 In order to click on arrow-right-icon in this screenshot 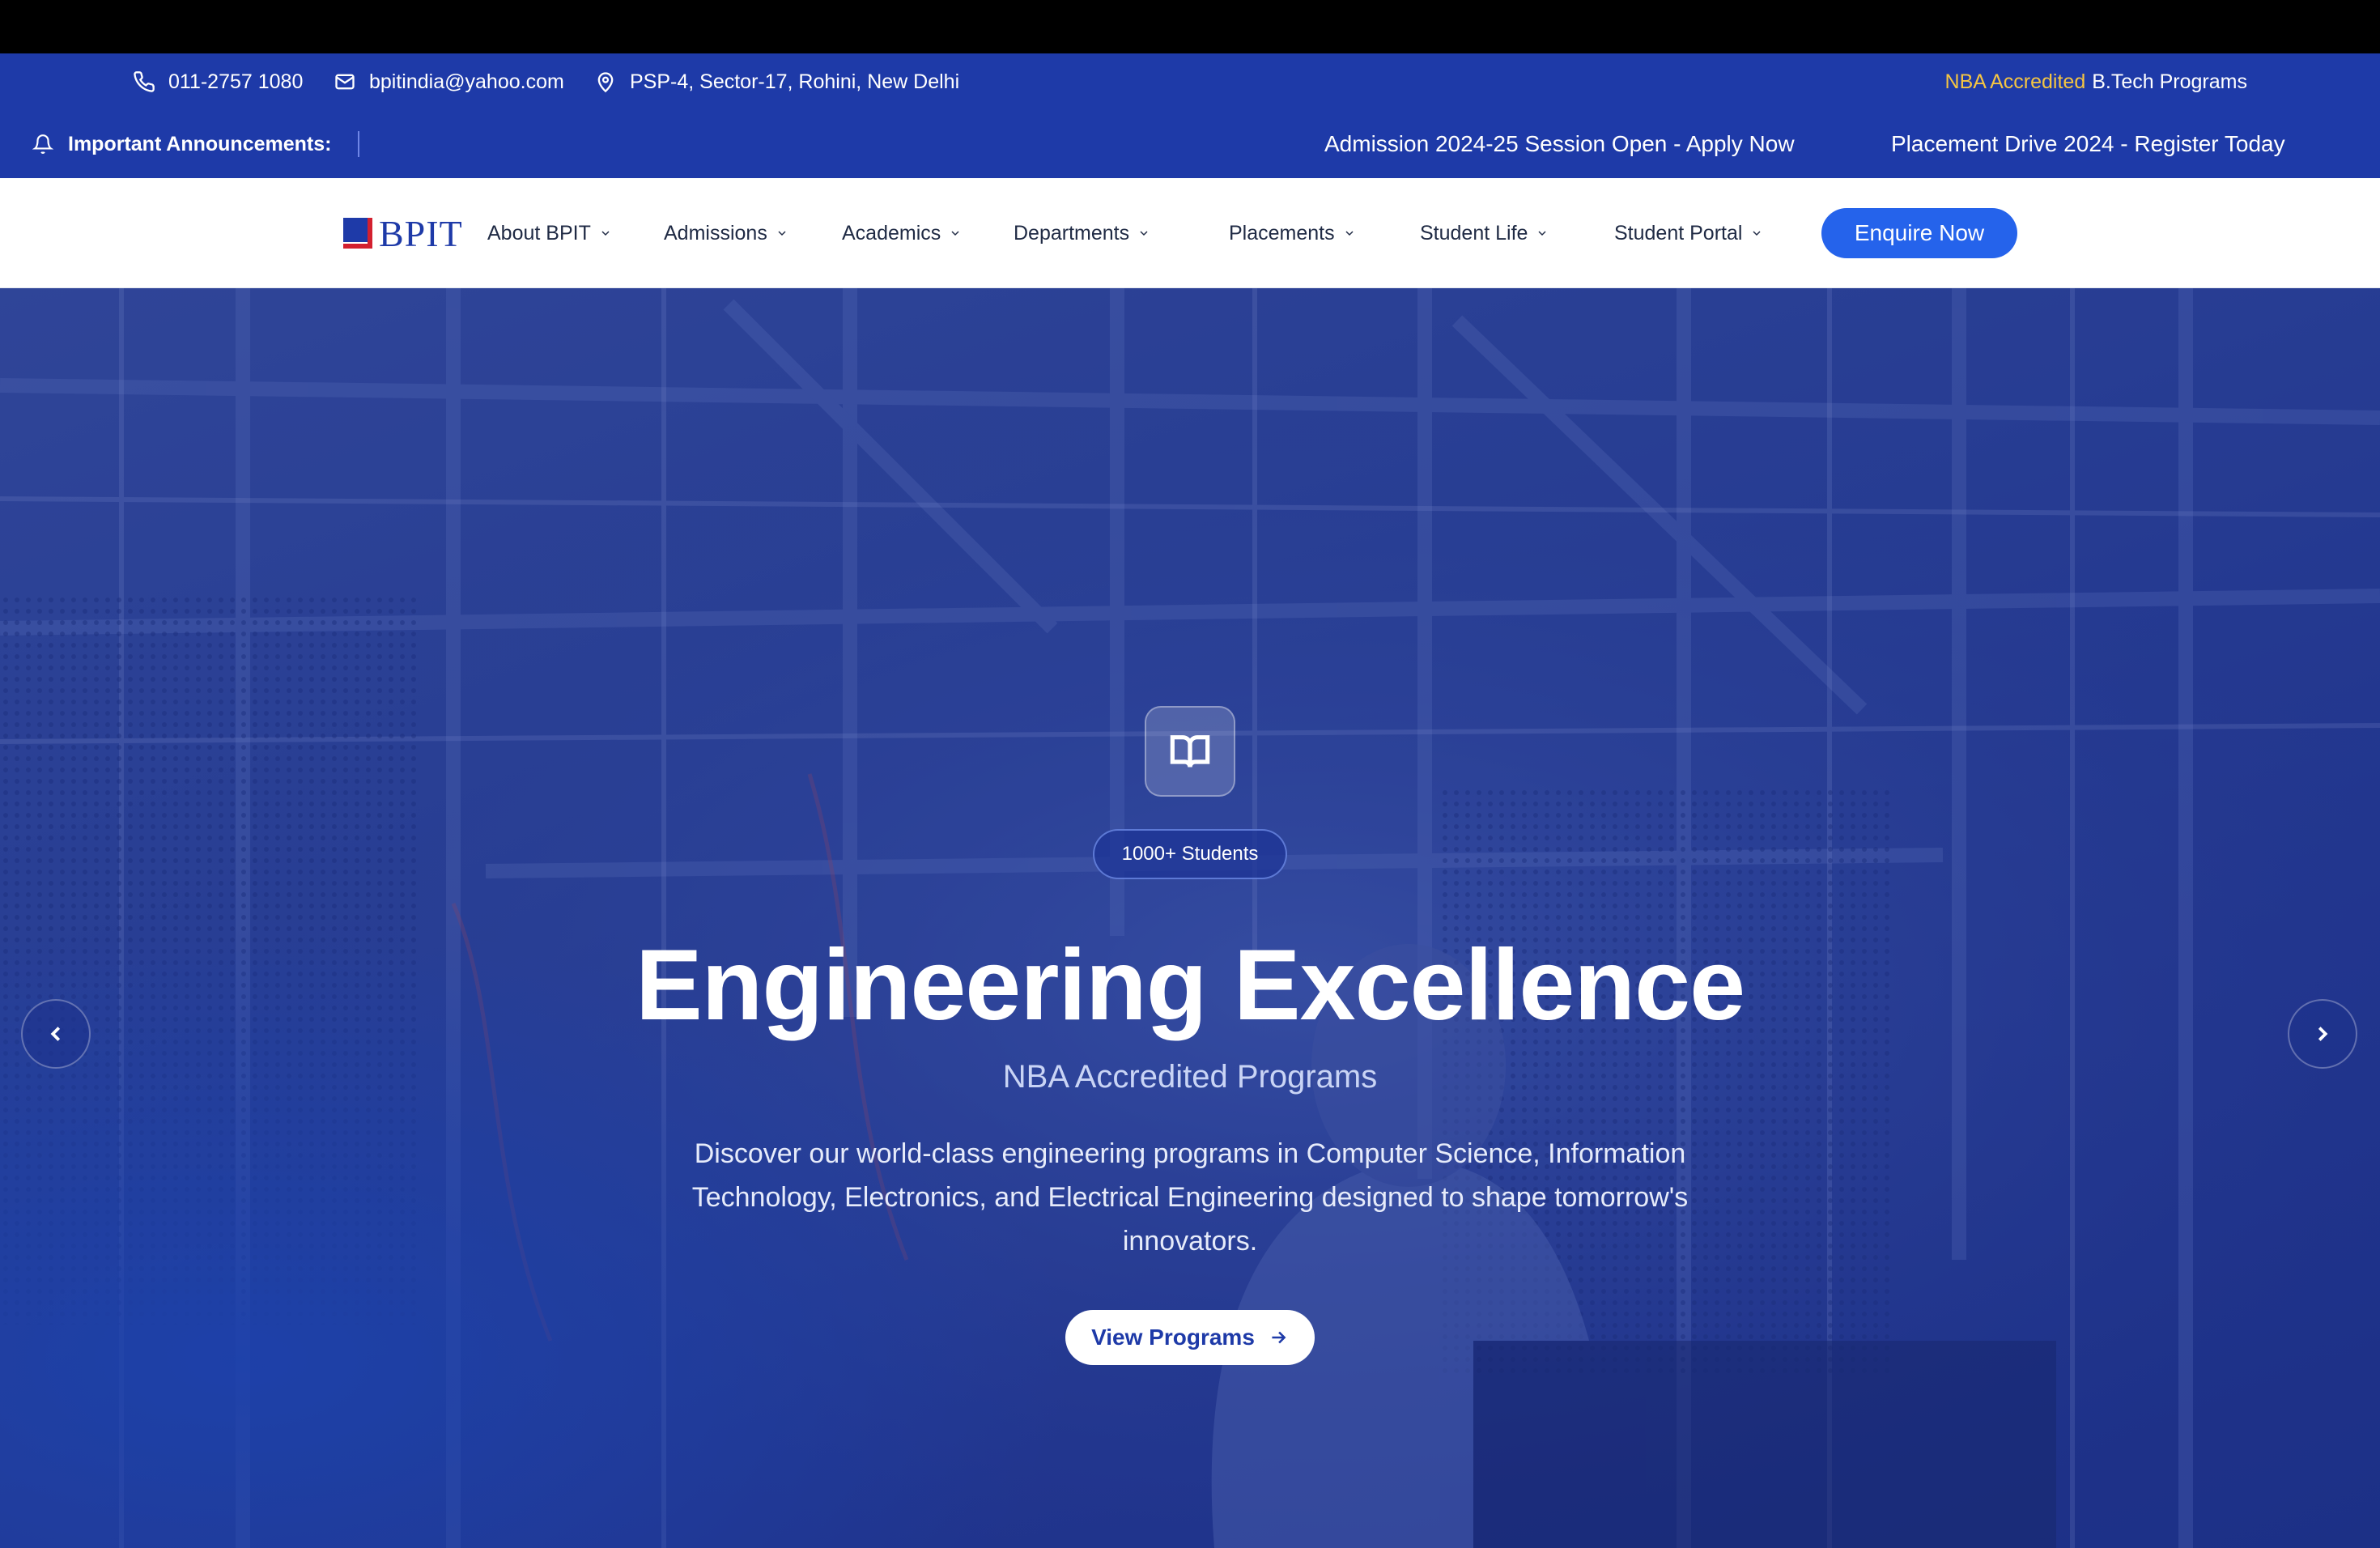, I will do `click(1279, 1337)`.